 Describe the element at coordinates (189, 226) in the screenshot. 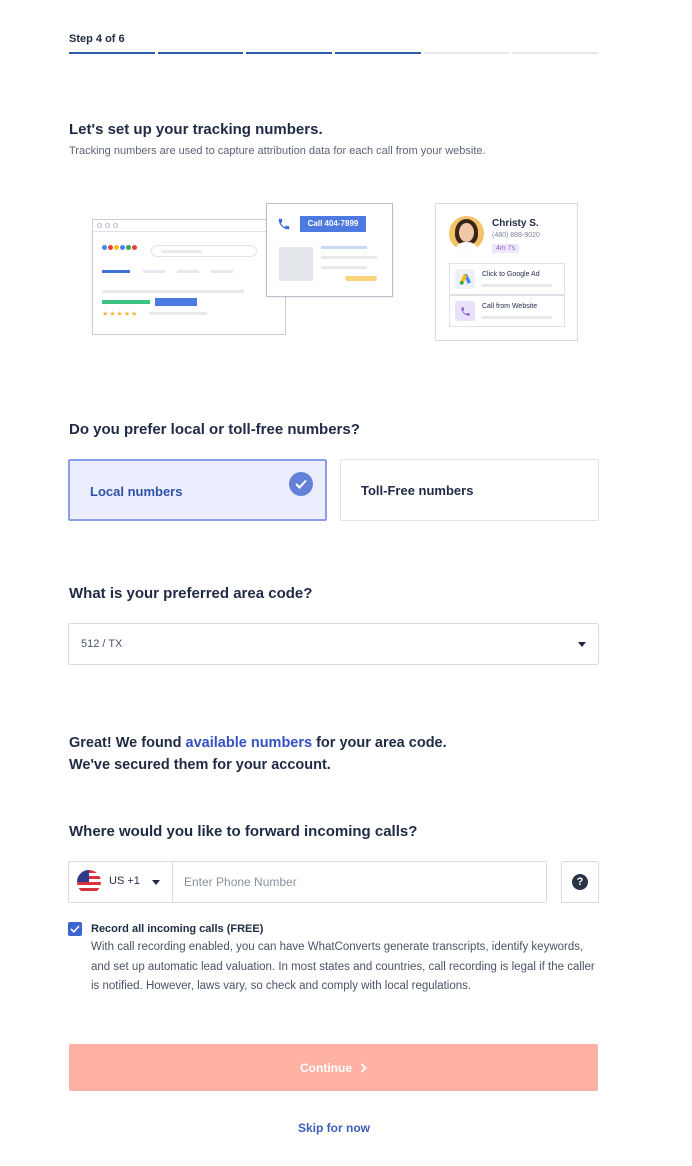

I see `browser-titlebar` at that location.